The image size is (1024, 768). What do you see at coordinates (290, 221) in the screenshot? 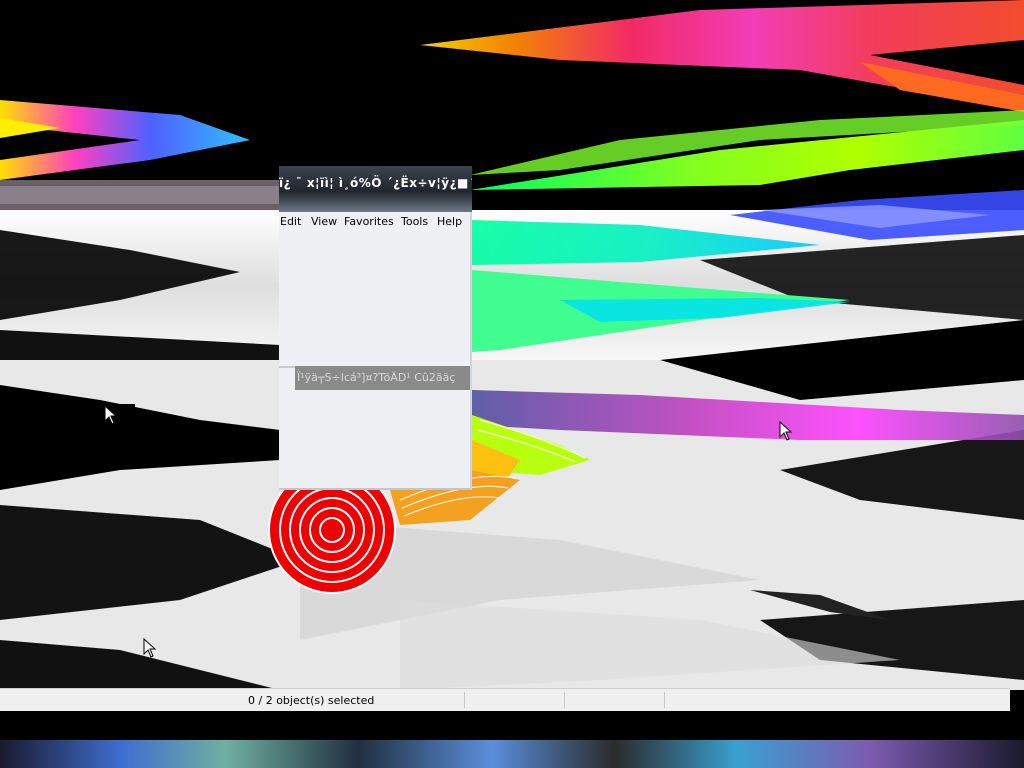
I see `menu-edit: Edit` at bounding box center [290, 221].